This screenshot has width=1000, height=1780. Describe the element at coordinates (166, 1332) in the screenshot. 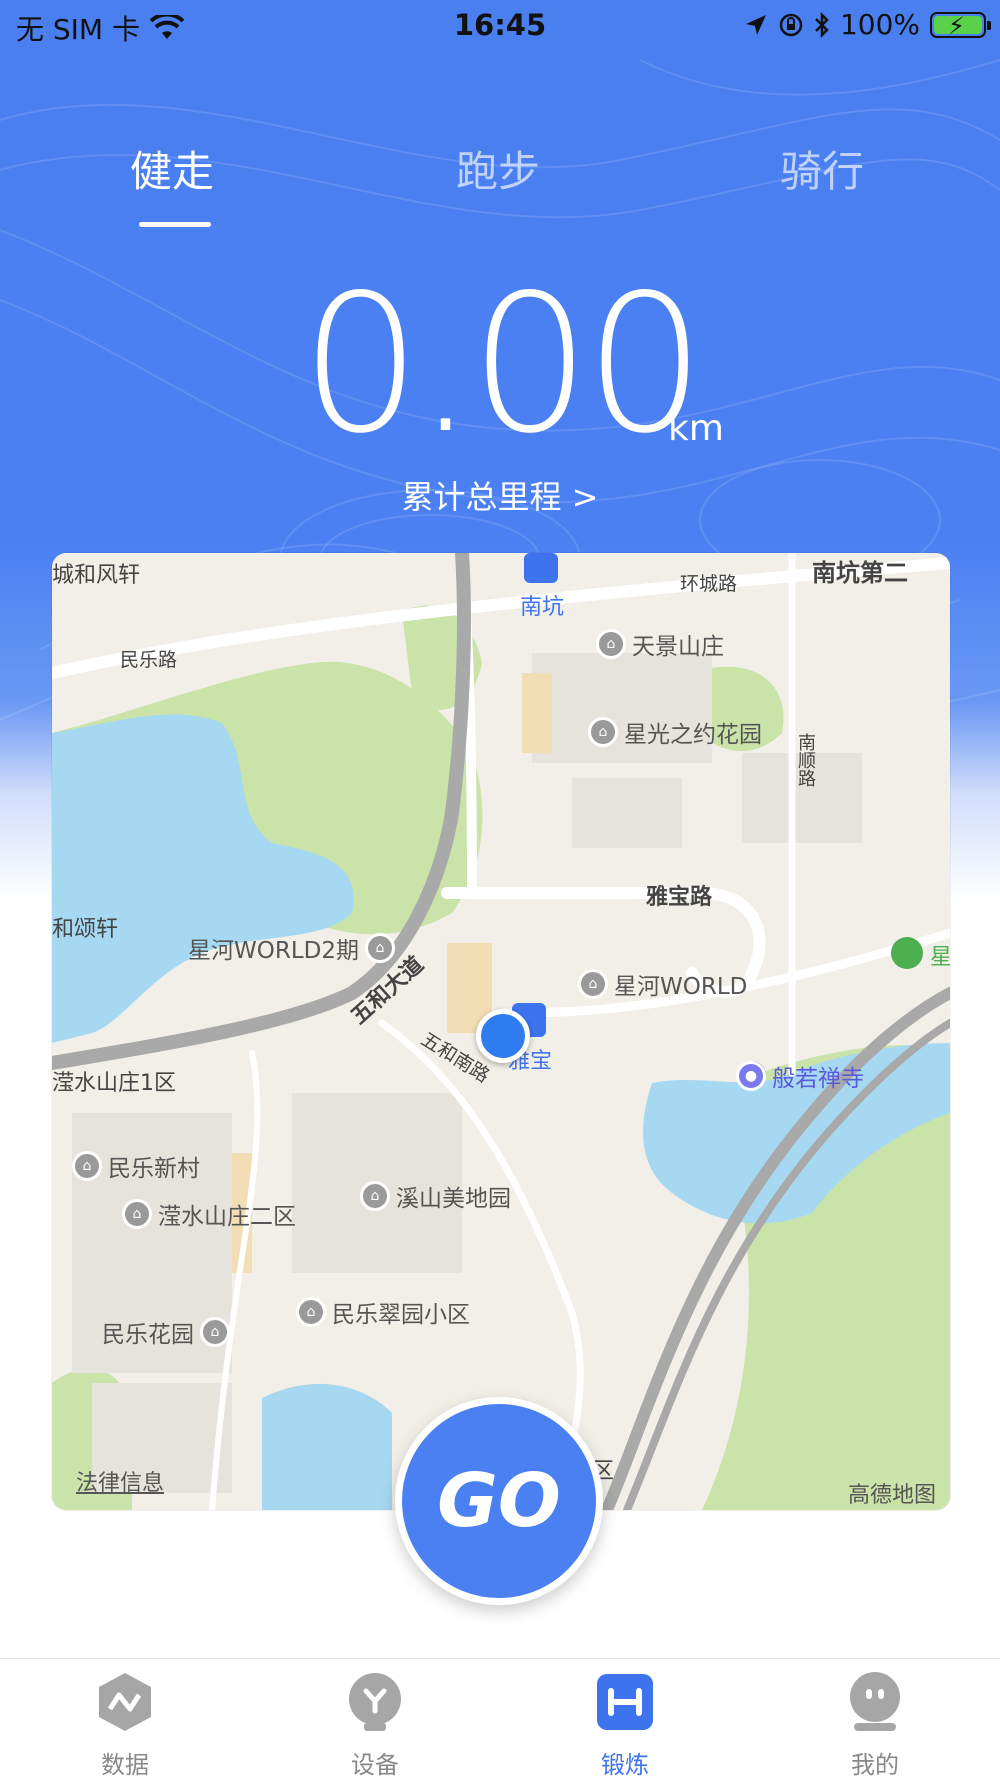

I see `poi: ⌂ 民乐花园` at that location.